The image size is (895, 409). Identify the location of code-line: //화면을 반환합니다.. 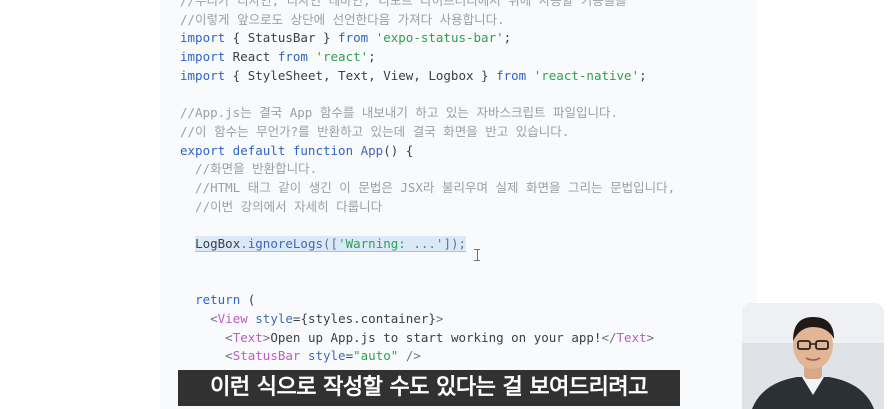
(248, 169).